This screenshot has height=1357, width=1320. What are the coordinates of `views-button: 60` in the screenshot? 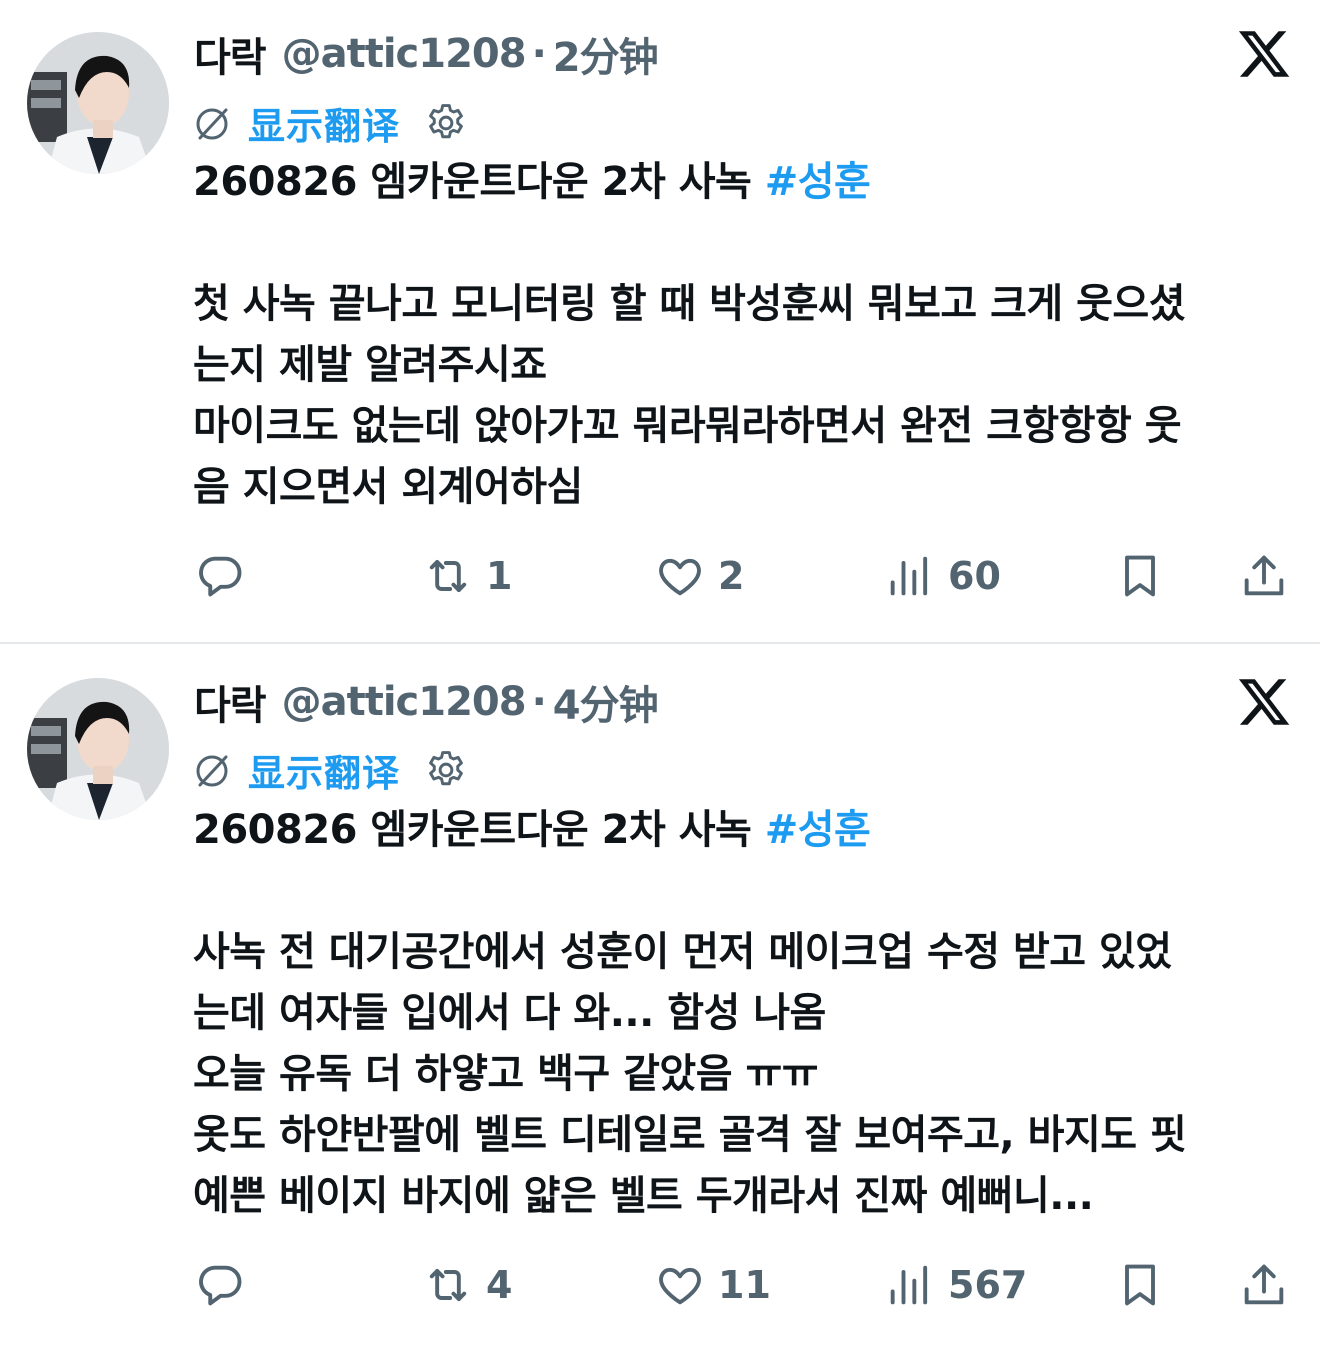 It's located at (942, 576).